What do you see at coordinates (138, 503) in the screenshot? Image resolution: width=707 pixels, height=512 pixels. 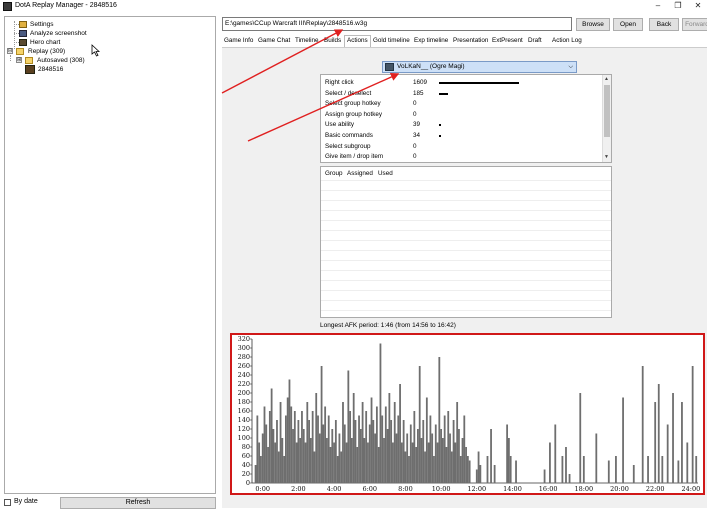 I see `refresh-button: Refresh` at bounding box center [138, 503].